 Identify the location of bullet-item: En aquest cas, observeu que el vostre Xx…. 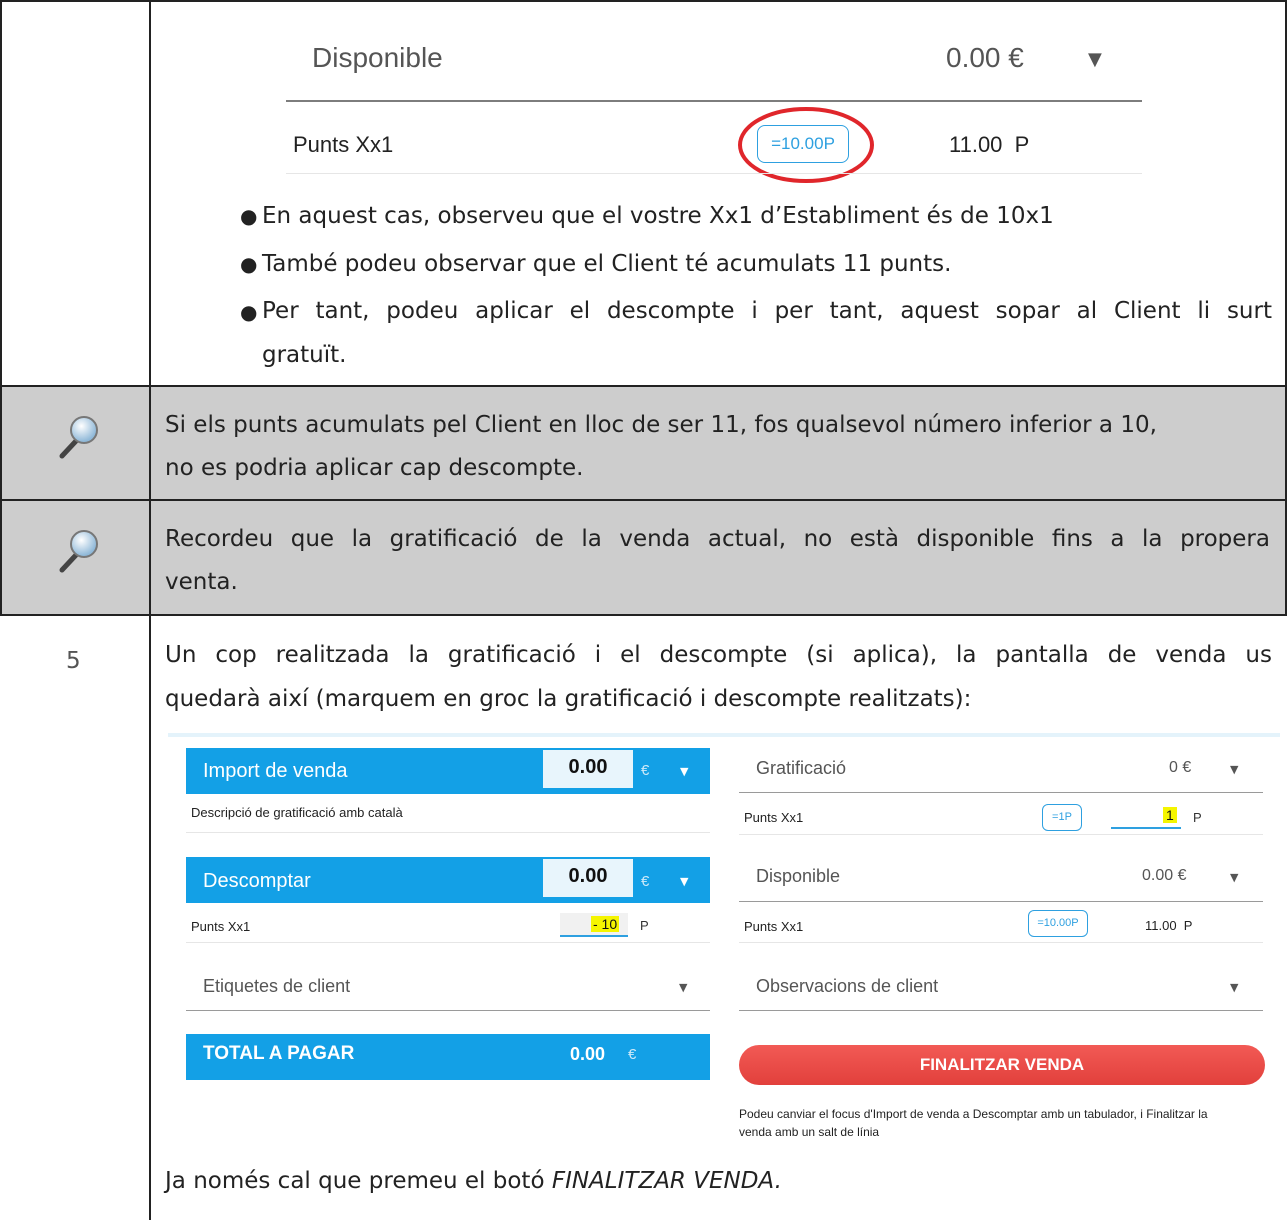
(658, 216).